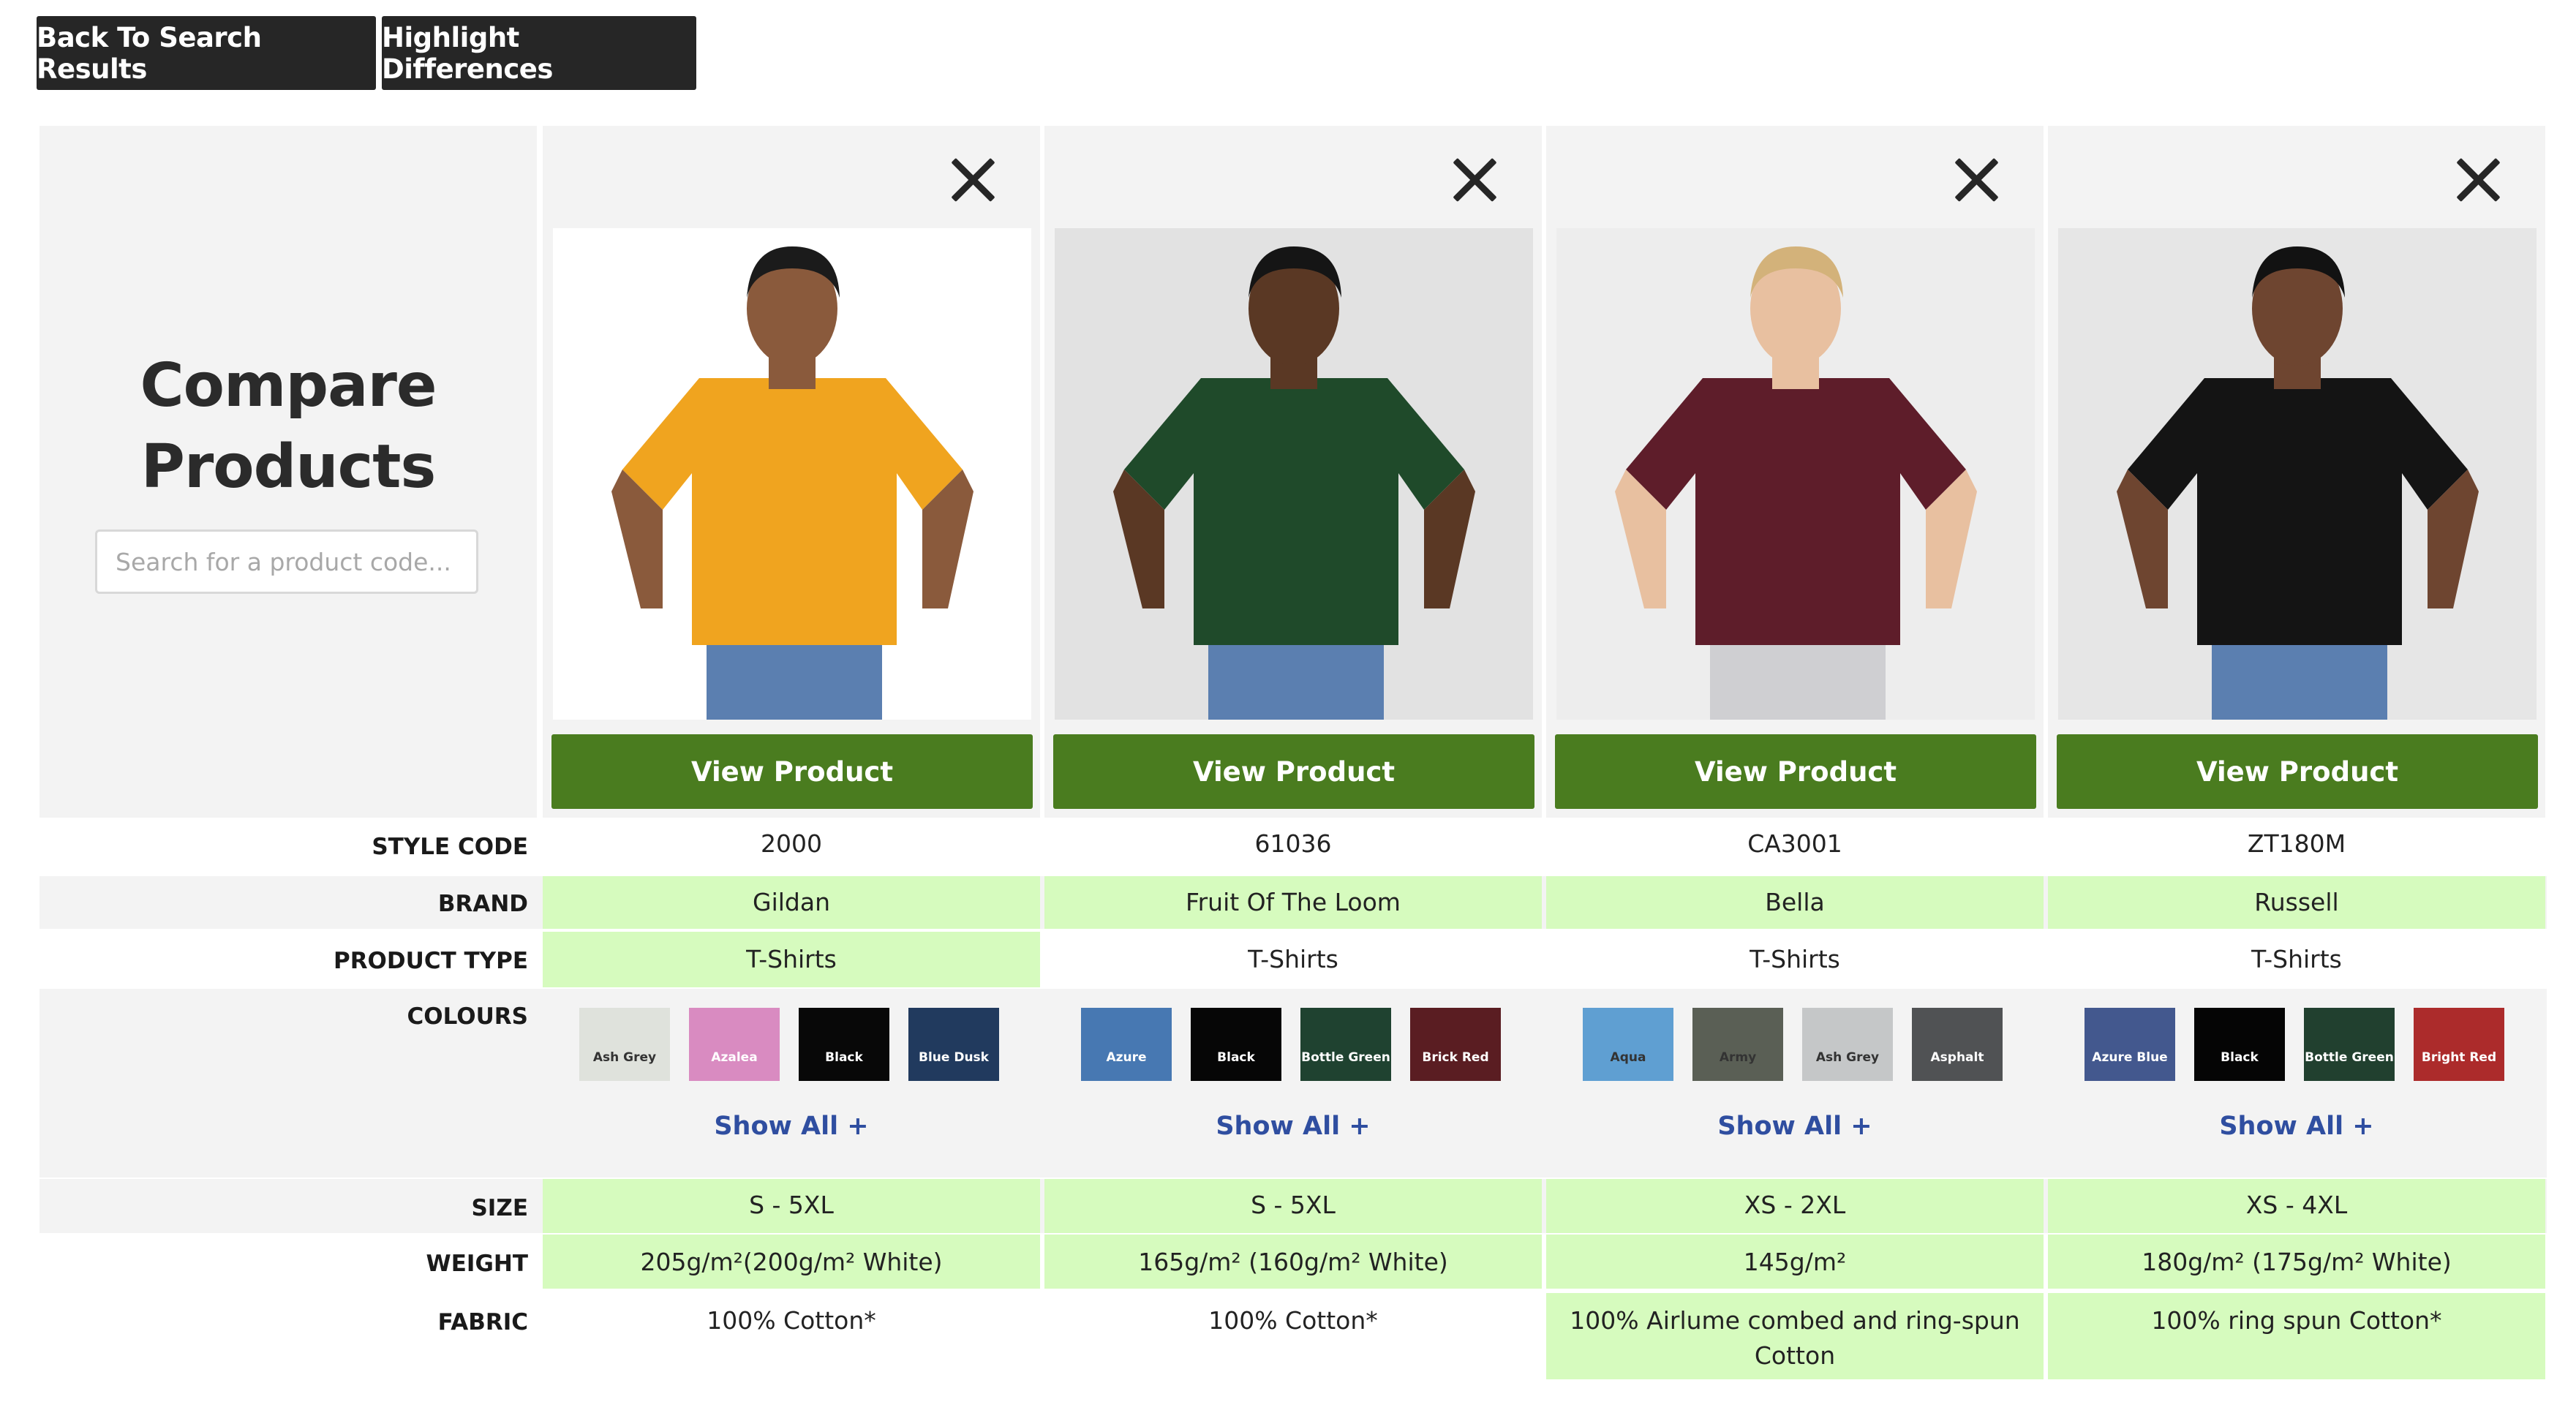 This screenshot has height=1402, width=2576. Describe the element at coordinates (1795, 903) in the screenshot. I see `cell-brand: Bella` at that location.